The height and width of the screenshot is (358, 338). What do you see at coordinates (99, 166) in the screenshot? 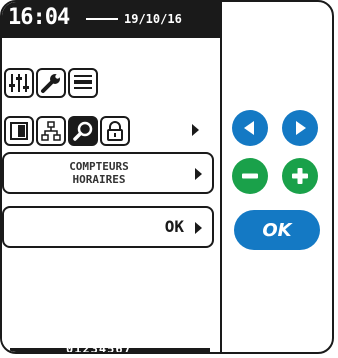
I see `menu-entry-label-line1: COMPTEURS` at bounding box center [99, 166].